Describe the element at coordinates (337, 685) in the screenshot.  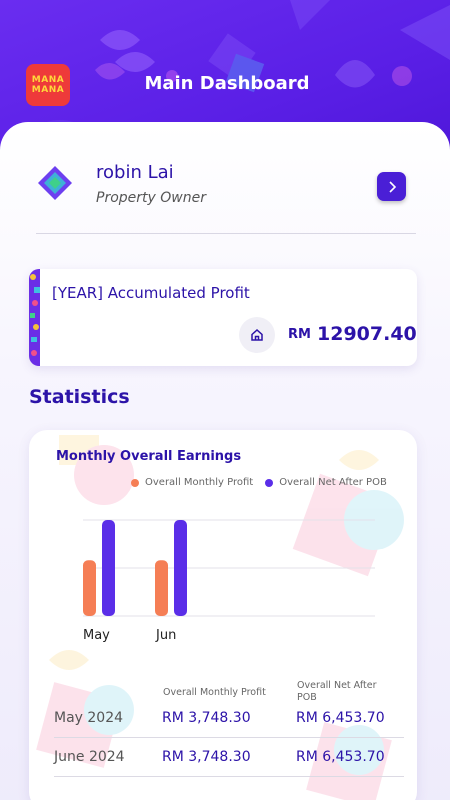
I see `table-header-net-line1: Overall Net After` at that location.